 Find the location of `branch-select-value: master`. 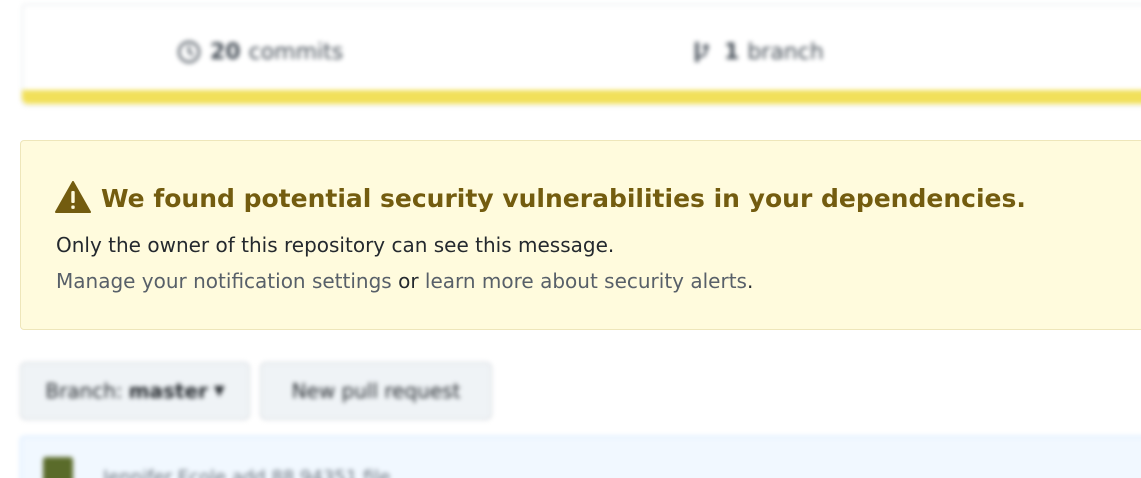

branch-select-value: master is located at coordinates (168, 391).